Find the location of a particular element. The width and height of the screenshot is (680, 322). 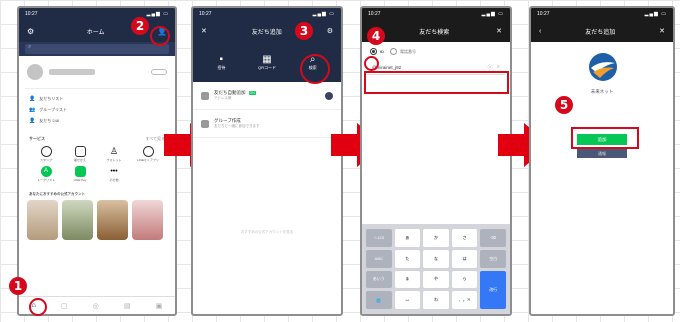

add-friend-header: ✕ 友だち追加 ⚙ is located at coordinates (267, 31).